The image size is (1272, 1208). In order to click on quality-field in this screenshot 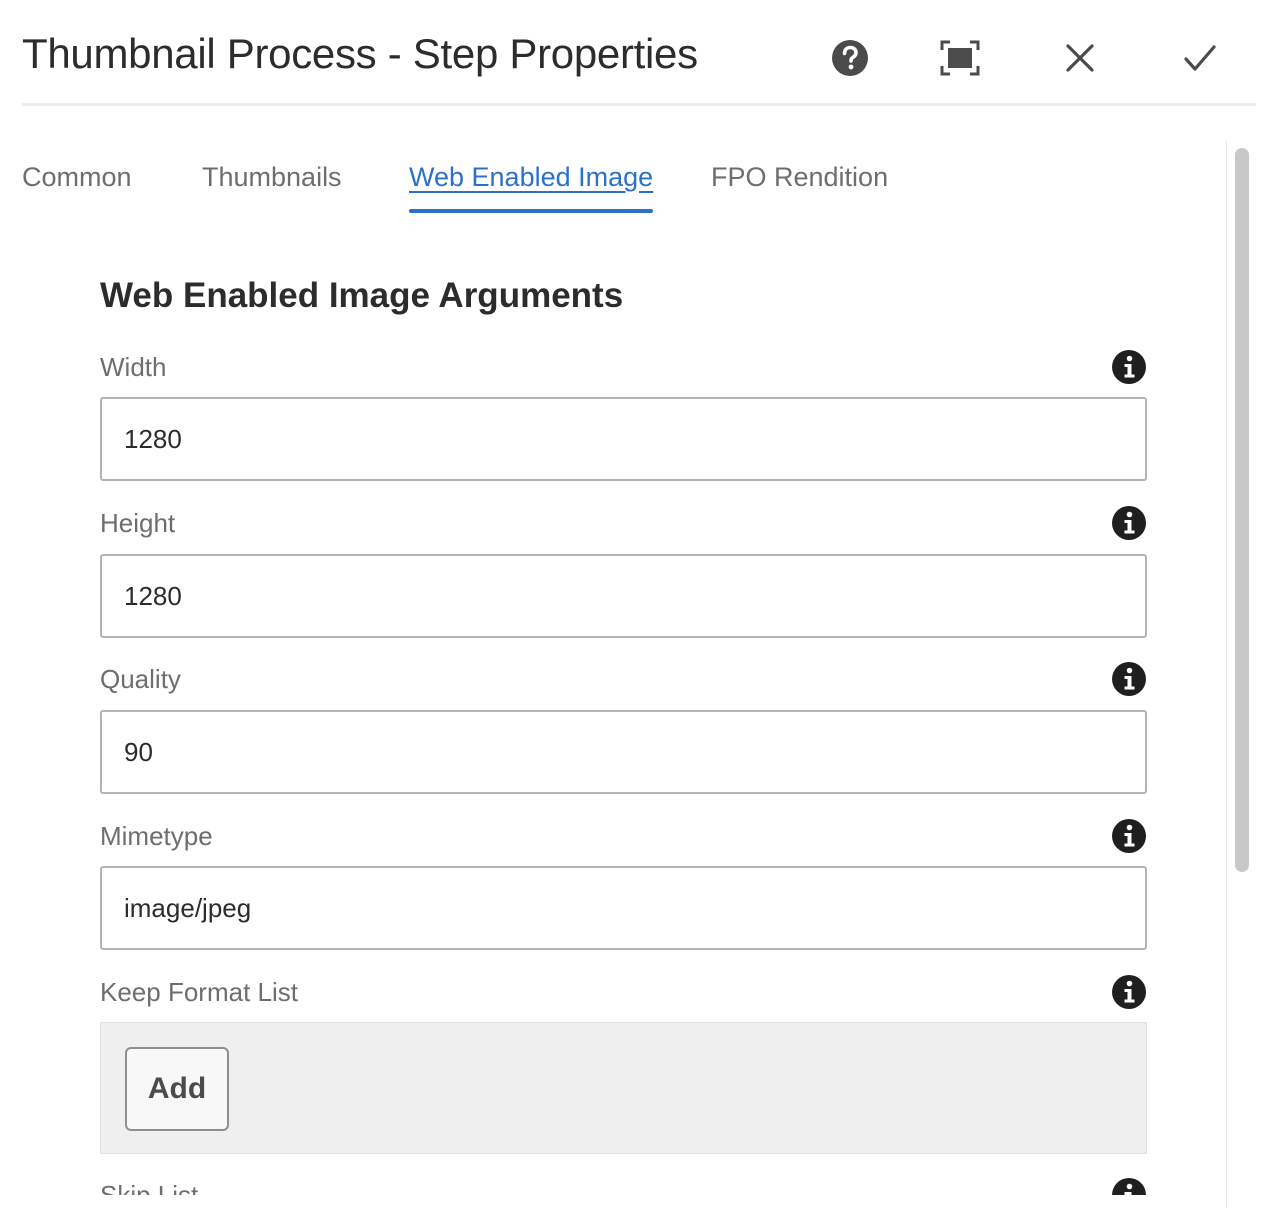, I will do `click(623, 752)`.